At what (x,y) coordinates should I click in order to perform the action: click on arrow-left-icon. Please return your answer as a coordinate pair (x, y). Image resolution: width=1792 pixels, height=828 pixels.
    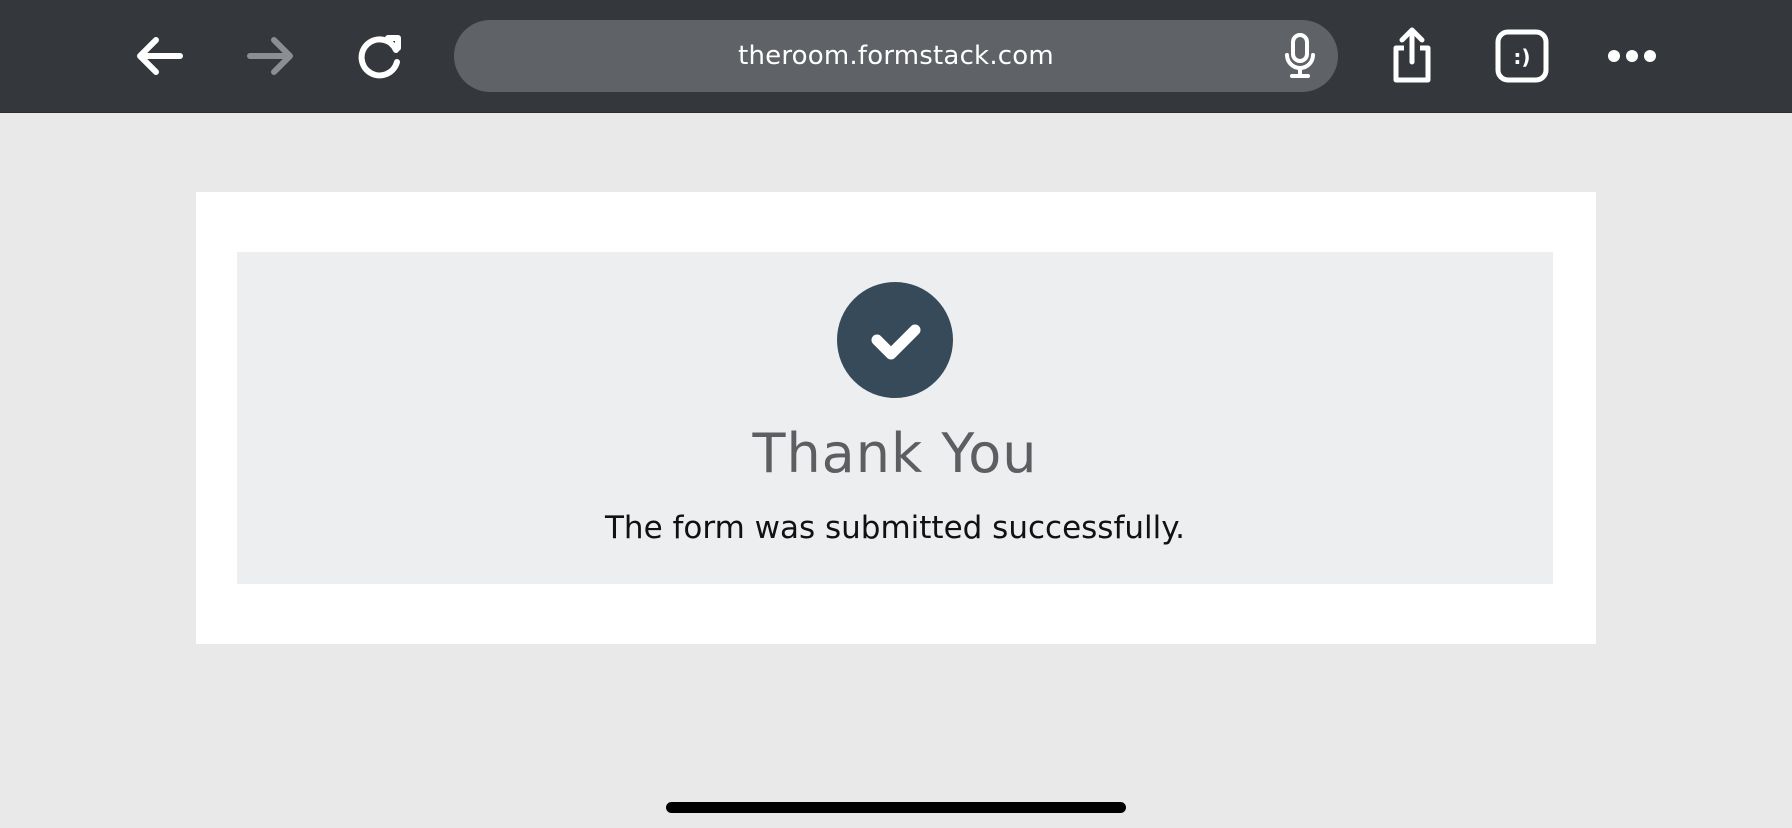
    Looking at the image, I should click on (160, 56).